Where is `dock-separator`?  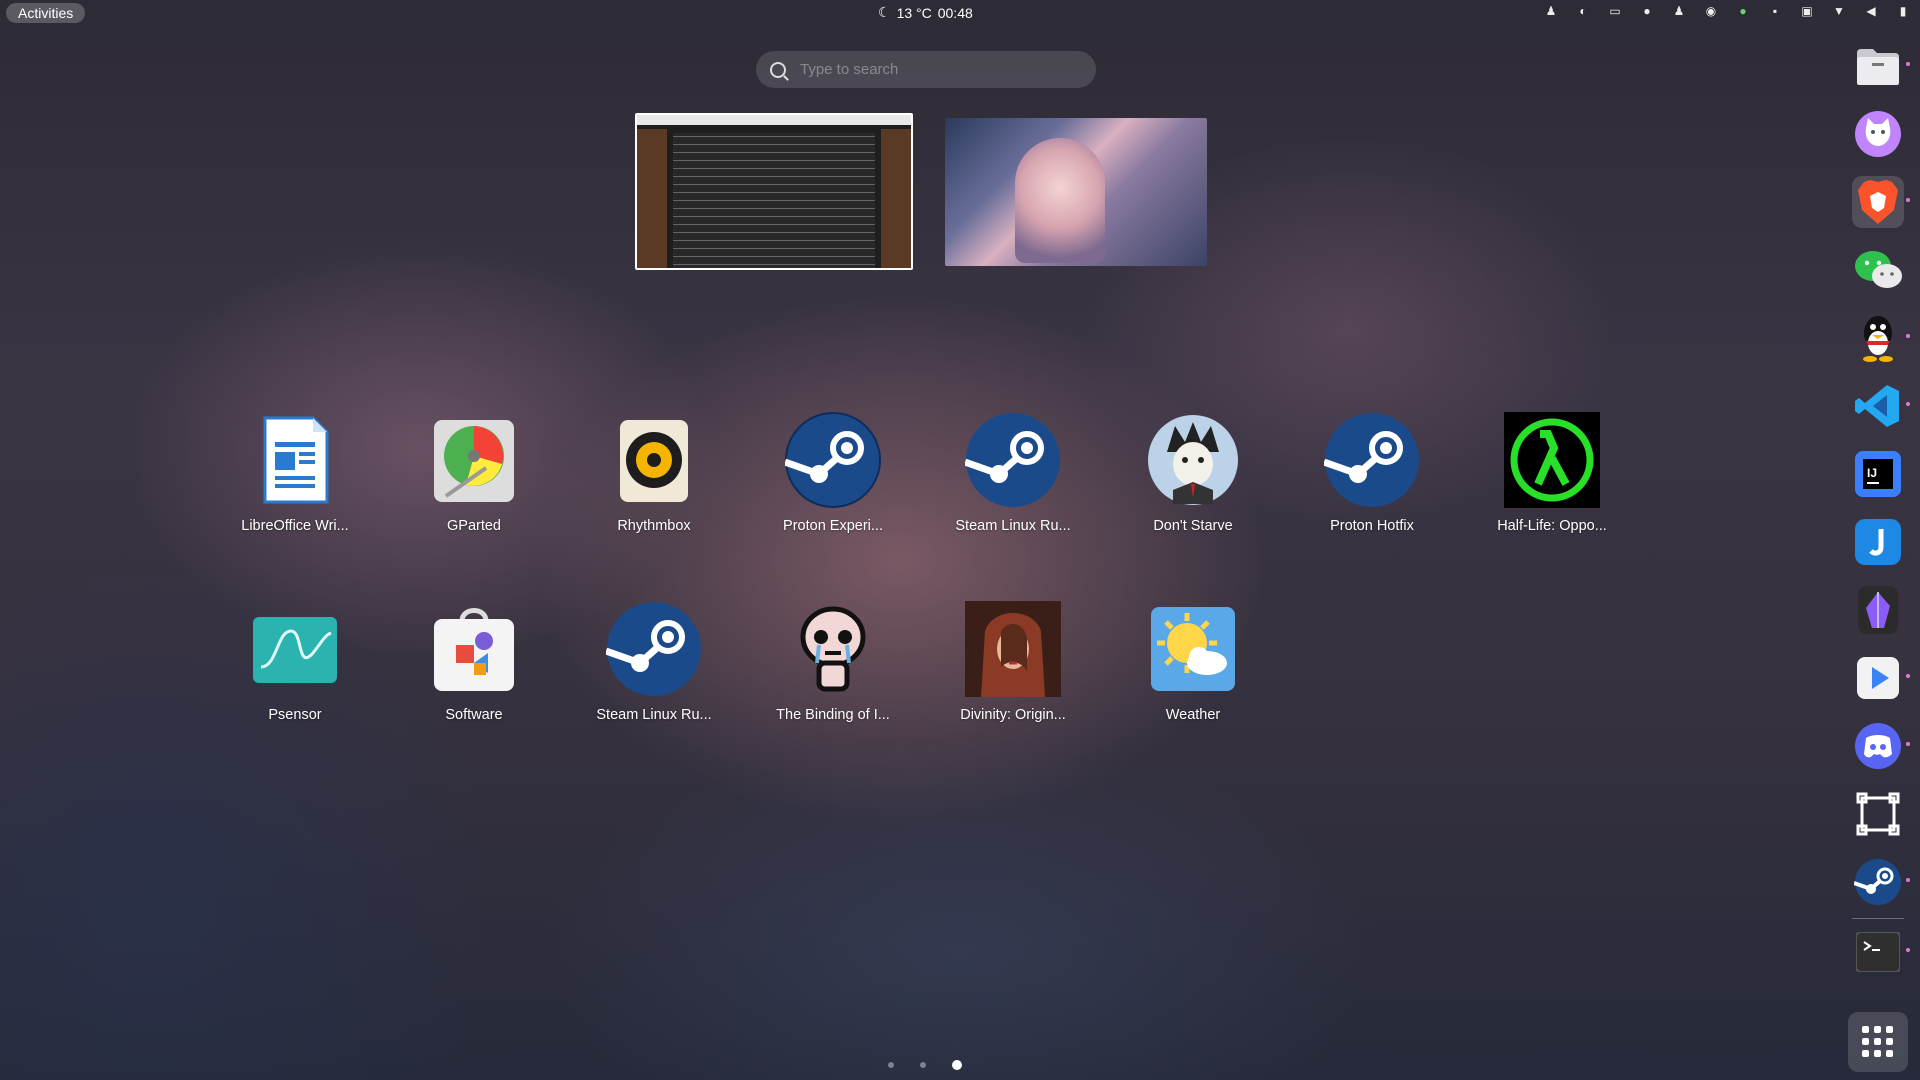 dock-separator is located at coordinates (1878, 918).